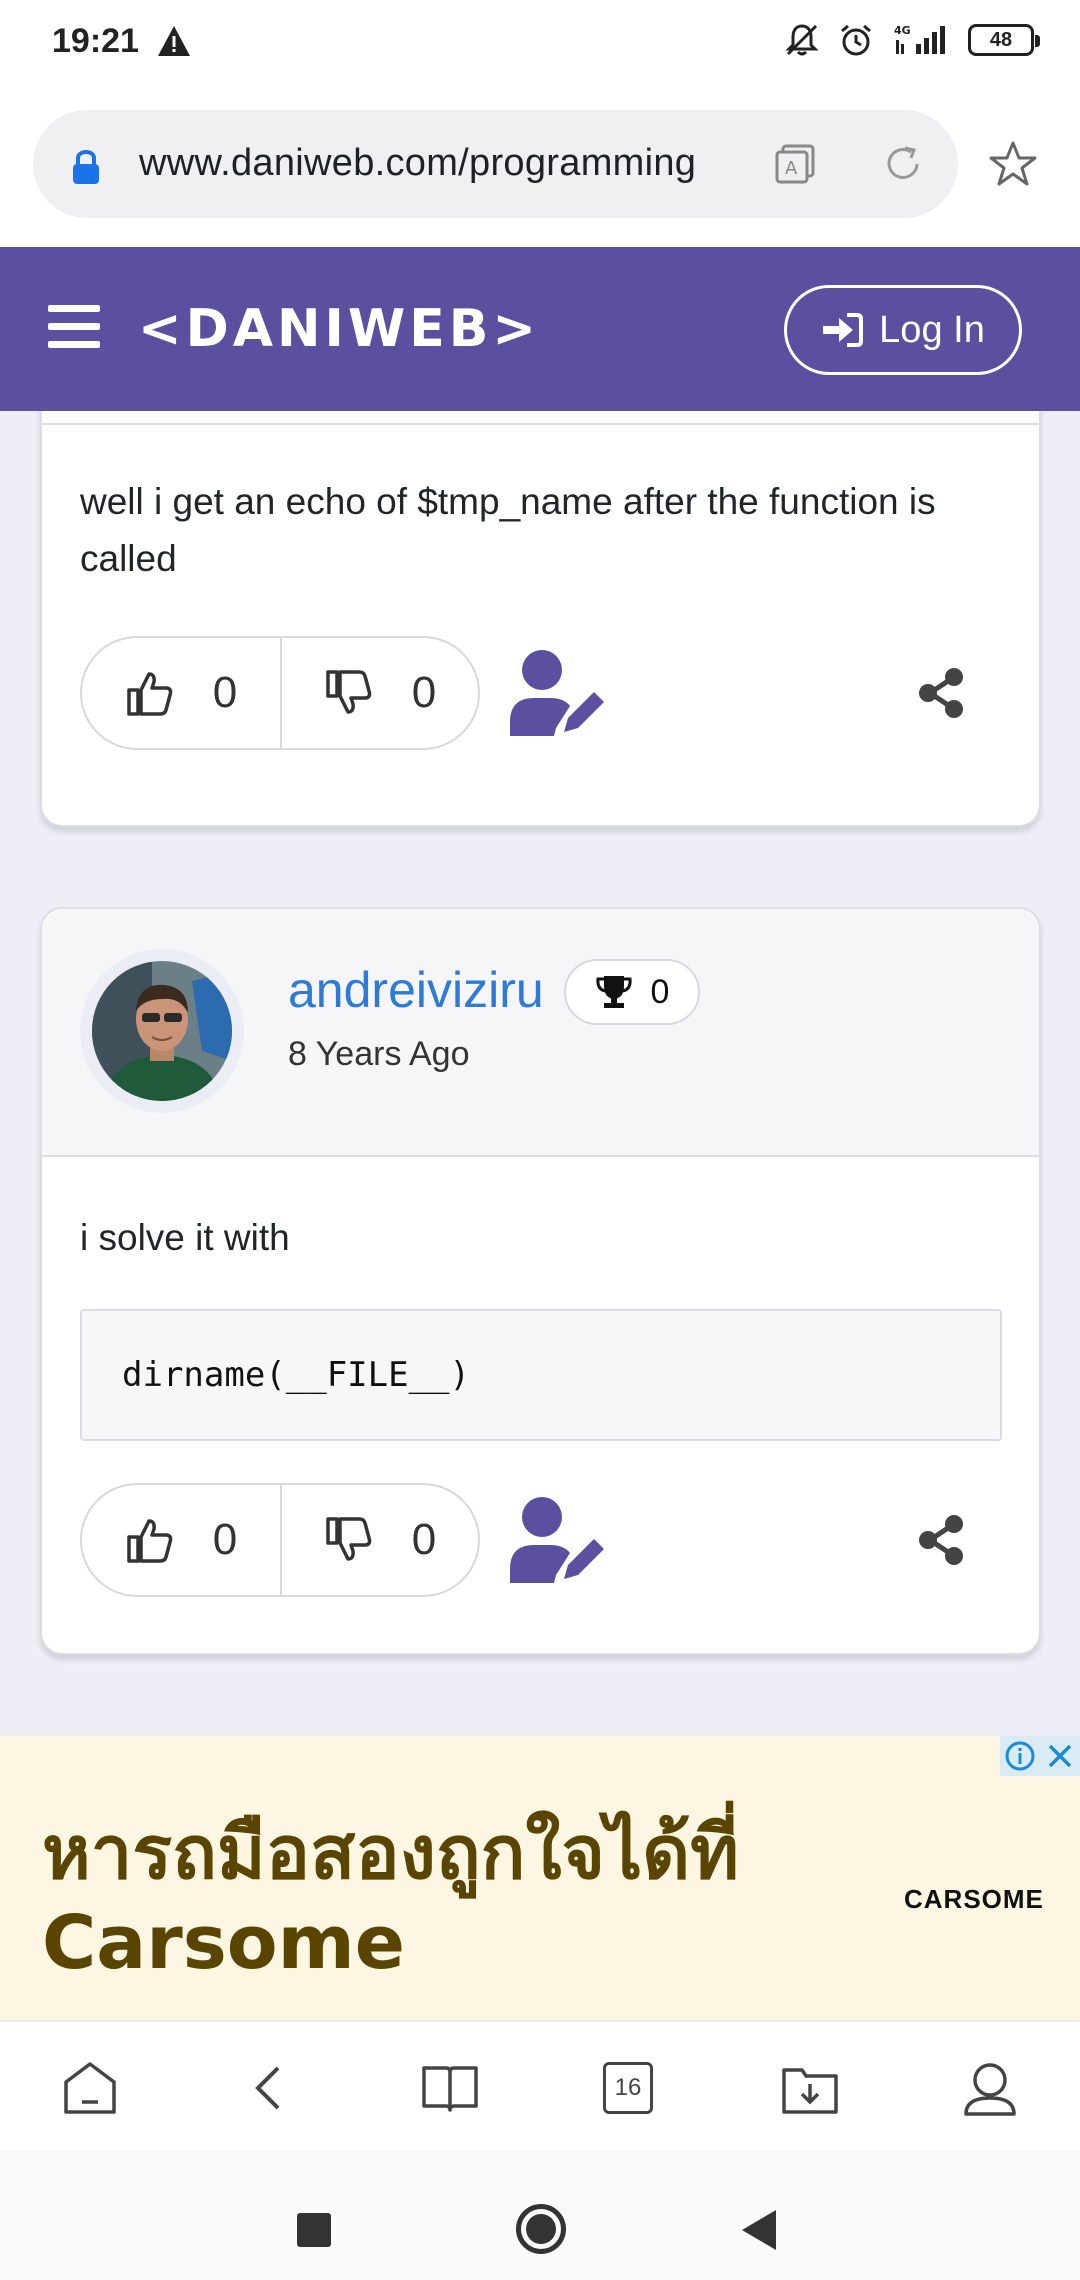  Describe the element at coordinates (1004, 40) in the screenshot. I see `battery-icon: 48` at that location.